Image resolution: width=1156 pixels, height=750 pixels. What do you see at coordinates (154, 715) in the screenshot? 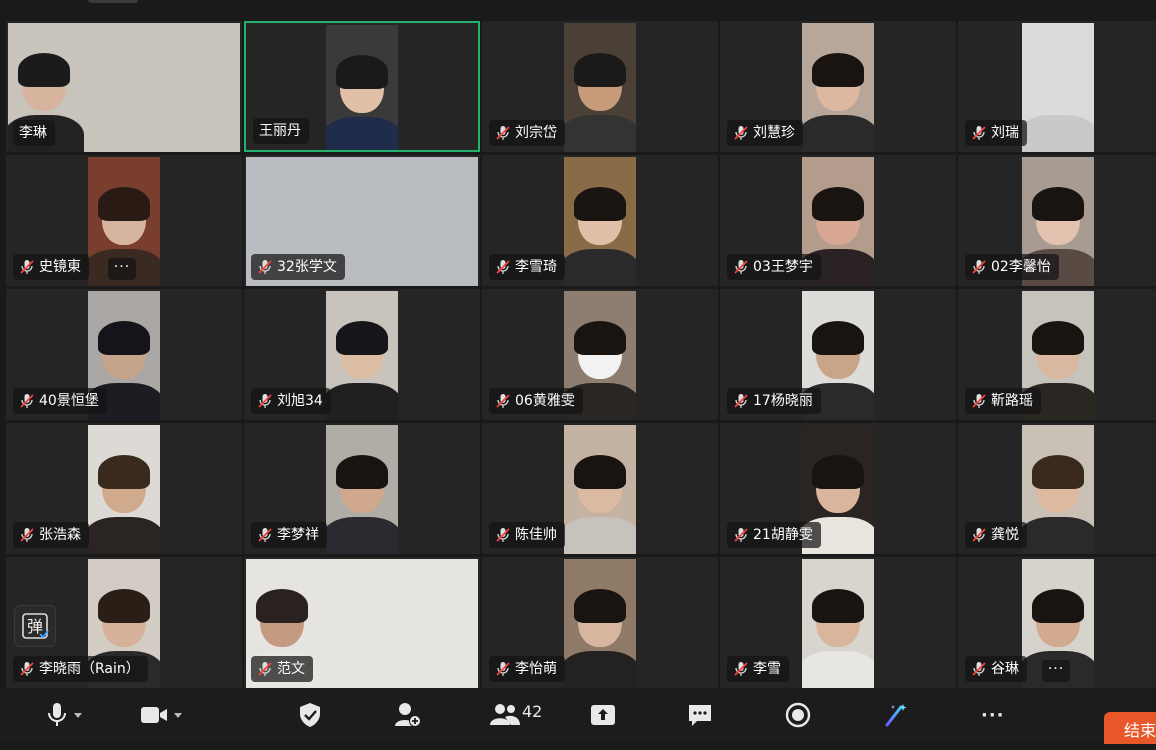
I see `camera-icon` at bounding box center [154, 715].